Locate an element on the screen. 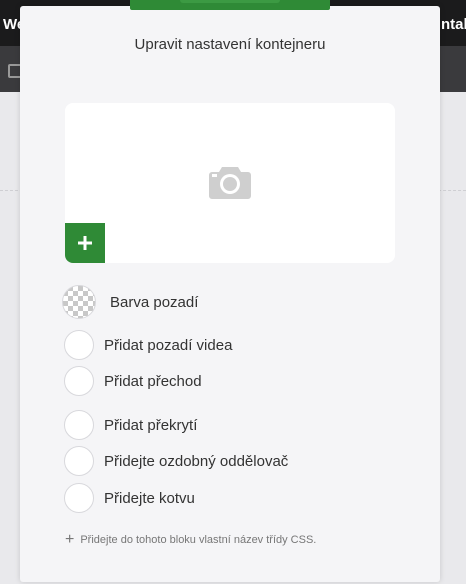 The height and width of the screenshot is (584, 466). overlay-option: Přidat překrytí is located at coordinates (130, 425).